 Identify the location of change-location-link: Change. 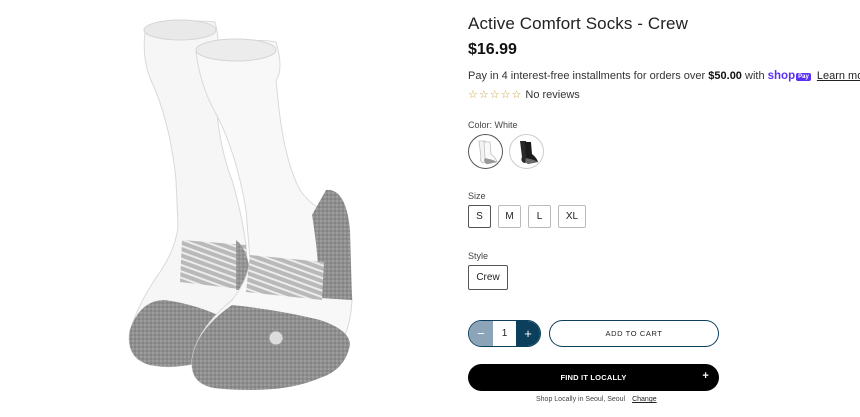
(644, 399).